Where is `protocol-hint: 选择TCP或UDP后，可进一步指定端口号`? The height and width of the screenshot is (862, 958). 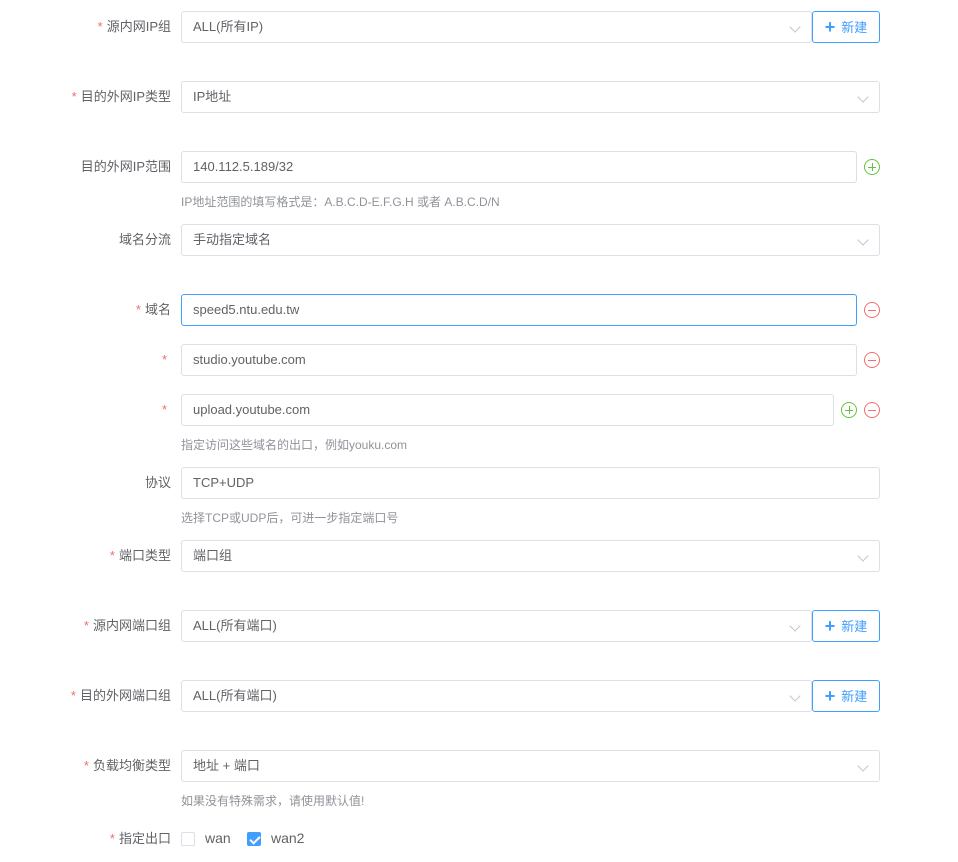
protocol-hint: 选择TCP或UDP后，可进一步指定端口号 is located at coordinates (290, 518).